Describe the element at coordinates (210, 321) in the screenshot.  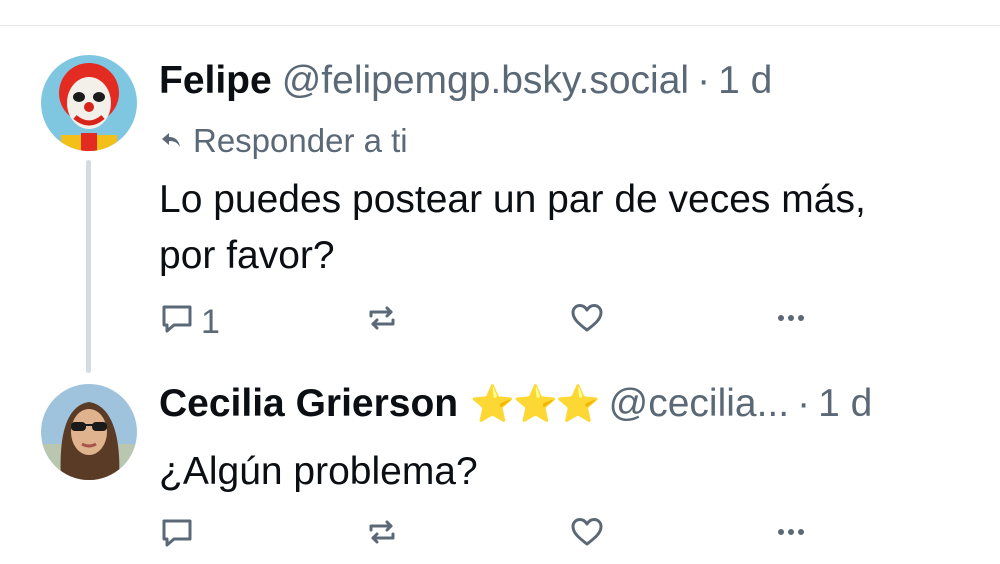
I see `reply-count: 1` at that location.